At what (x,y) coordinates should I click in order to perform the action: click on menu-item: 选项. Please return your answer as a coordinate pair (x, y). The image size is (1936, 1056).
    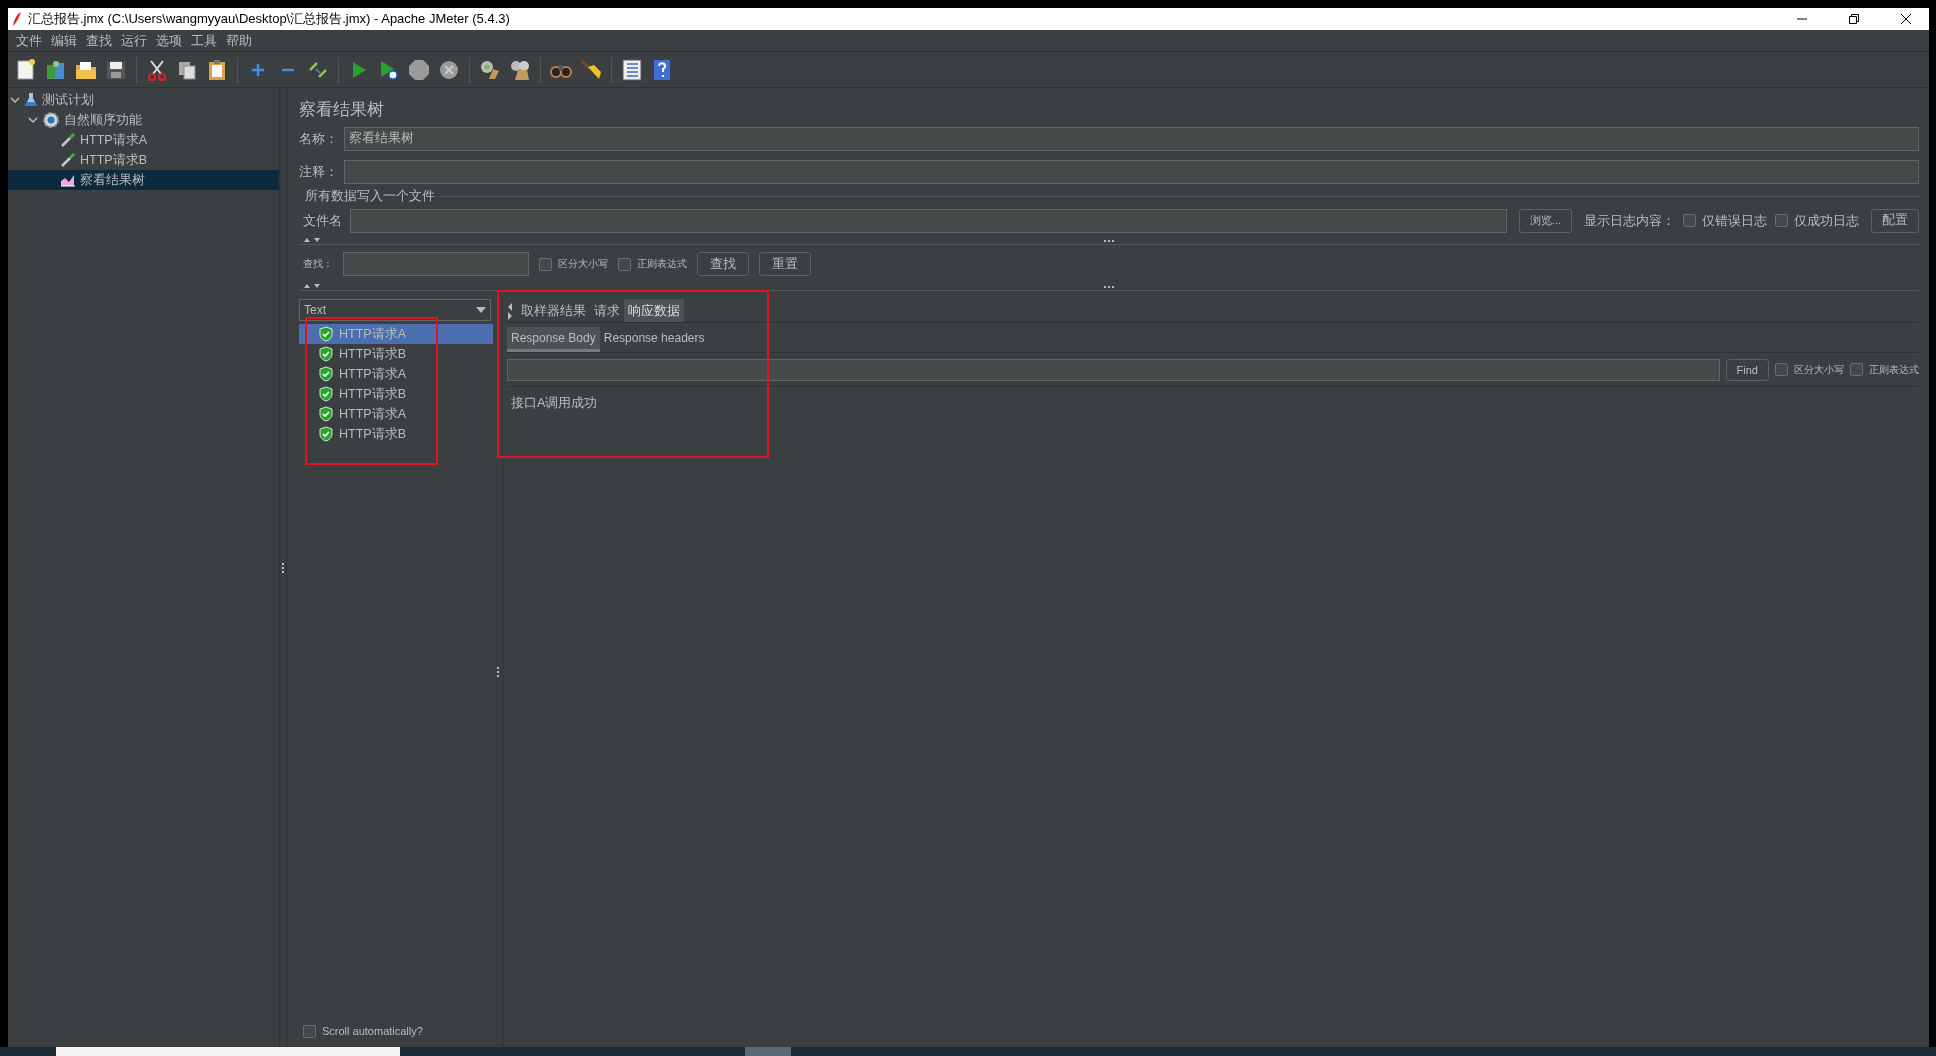
    Looking at the image, I should click on (169, 40).